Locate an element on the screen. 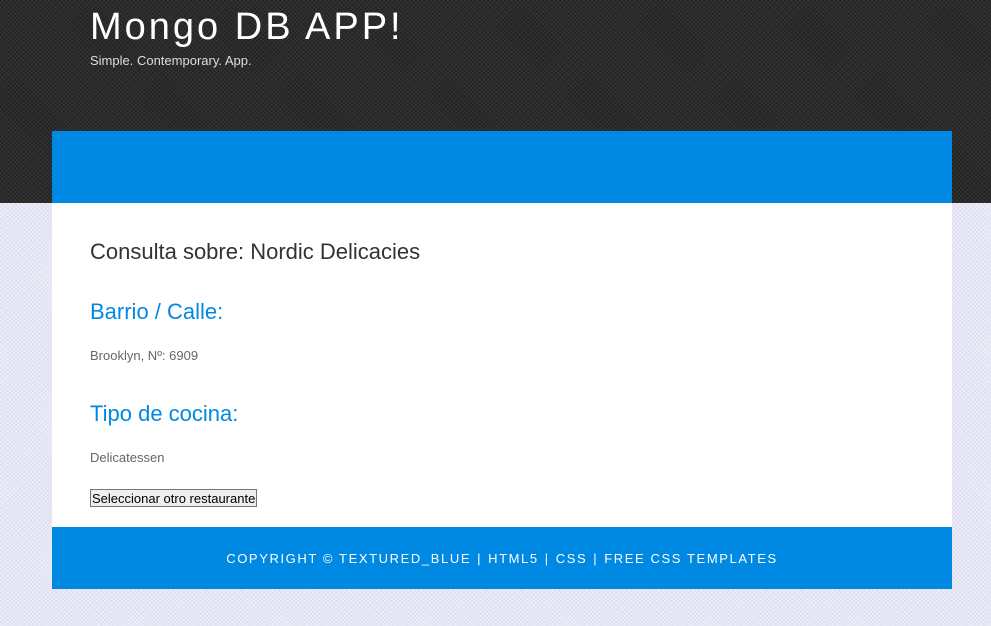 The image size is (991, 626). cuisine-value: Delicatessen is located at coordinates (127, 457).